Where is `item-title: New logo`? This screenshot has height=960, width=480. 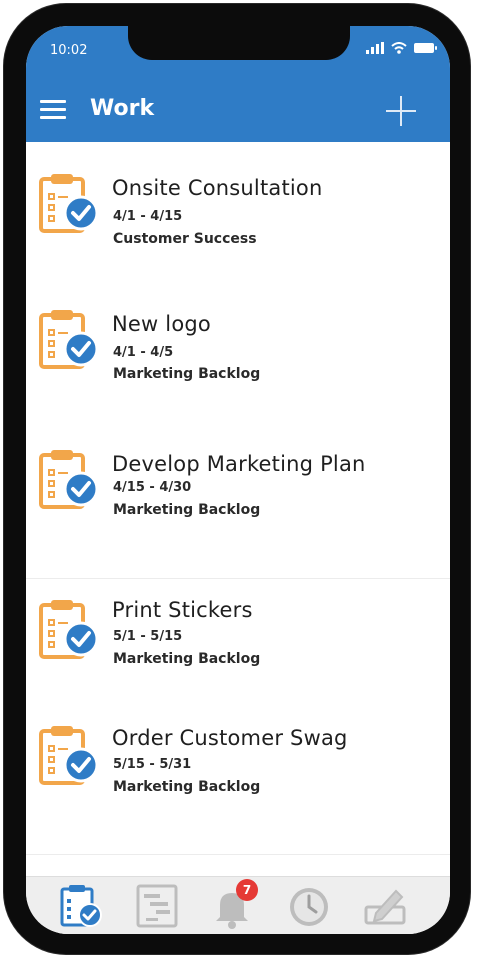
item-title: New logo is located at coordinates (161, 324).